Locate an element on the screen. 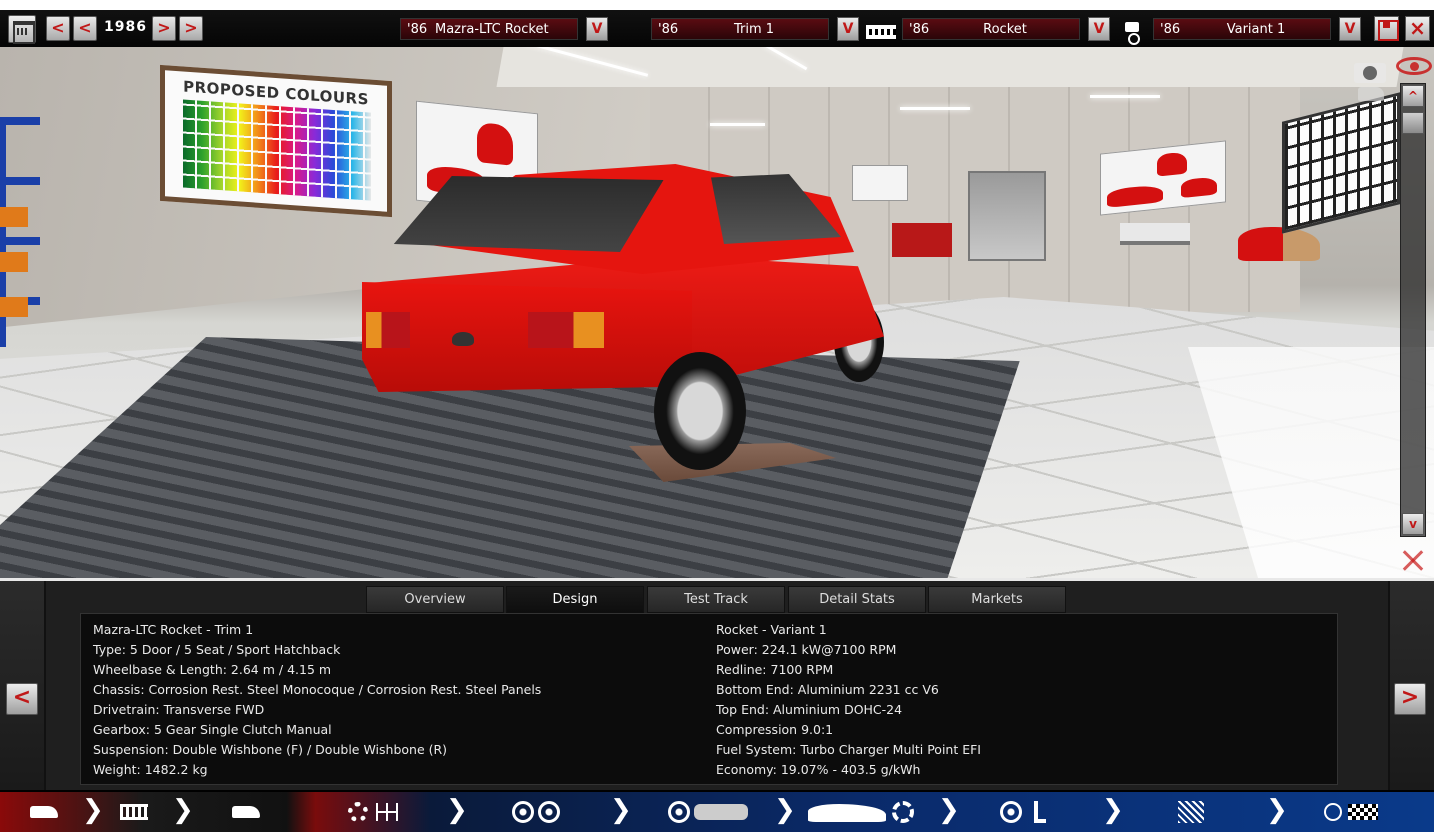 Image resolution: width=1434 pixels, height=832 pixels. car-rear-panel is located at coordinates (527, 337).